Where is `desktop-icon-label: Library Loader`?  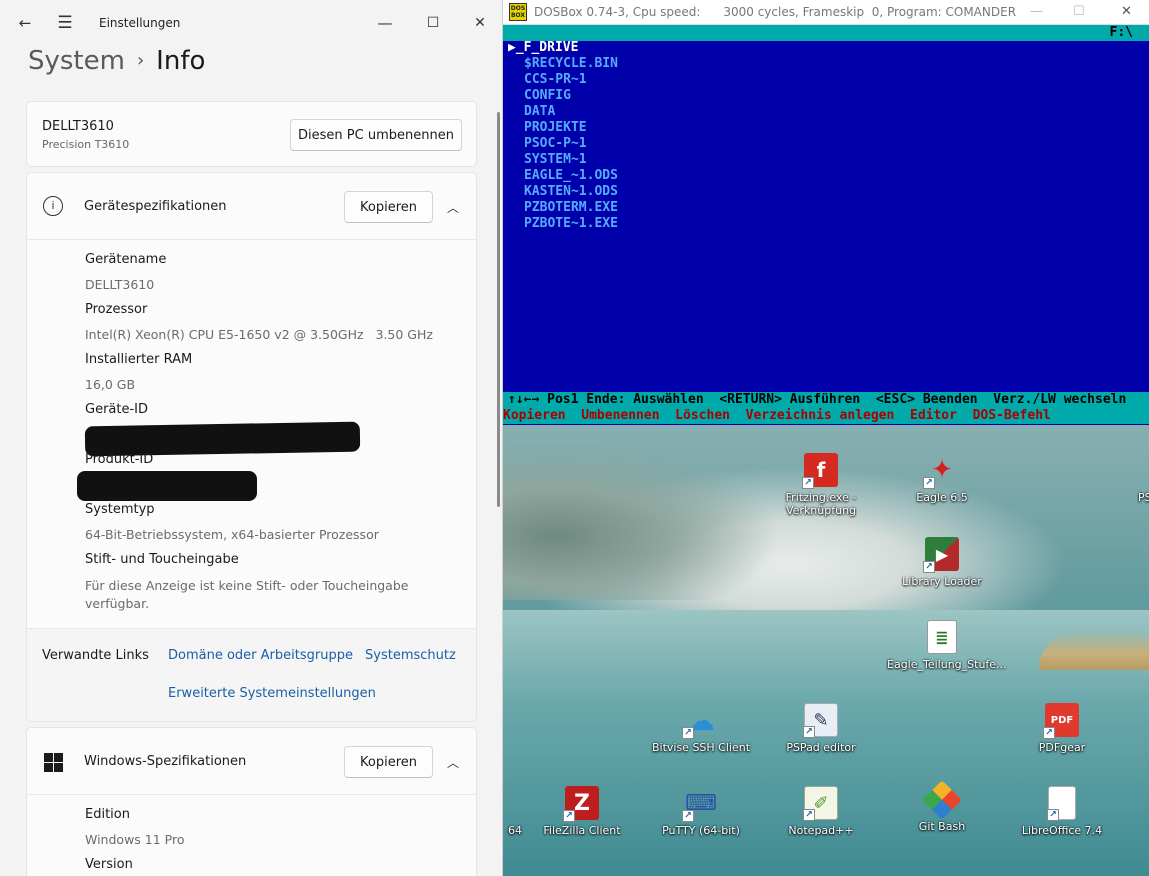 desktop-icon-label: Library Loader is located at coordinates (942, 581).